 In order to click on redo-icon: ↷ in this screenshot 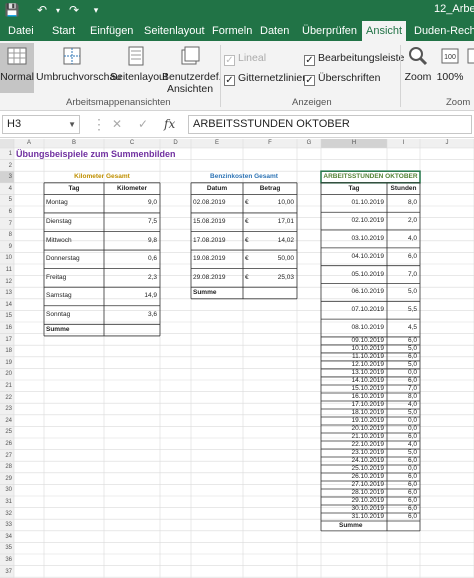, I will do `click(74, 10)`.